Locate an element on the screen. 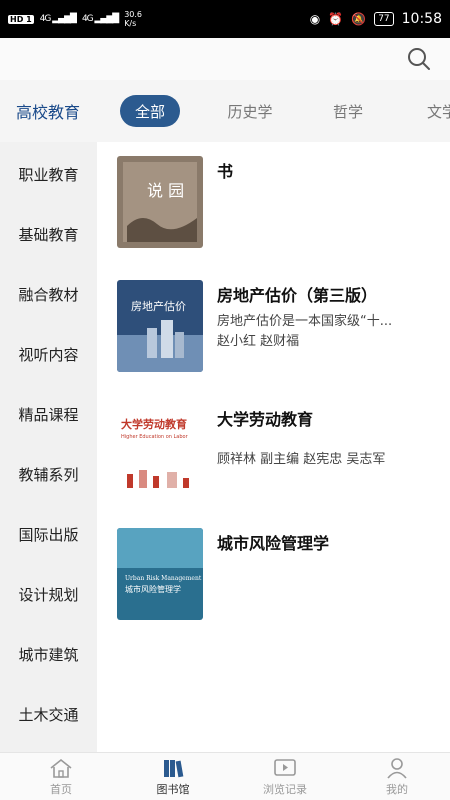  book-authors: 顾祥林 副主编 赵宪忠 吴志军 is located at coordinates (301, 459).